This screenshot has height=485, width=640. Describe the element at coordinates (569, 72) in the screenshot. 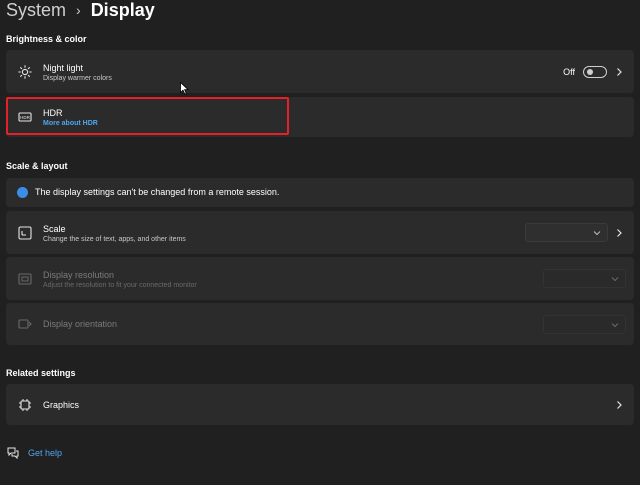

I see `night-light-state-label: Off` at that location.